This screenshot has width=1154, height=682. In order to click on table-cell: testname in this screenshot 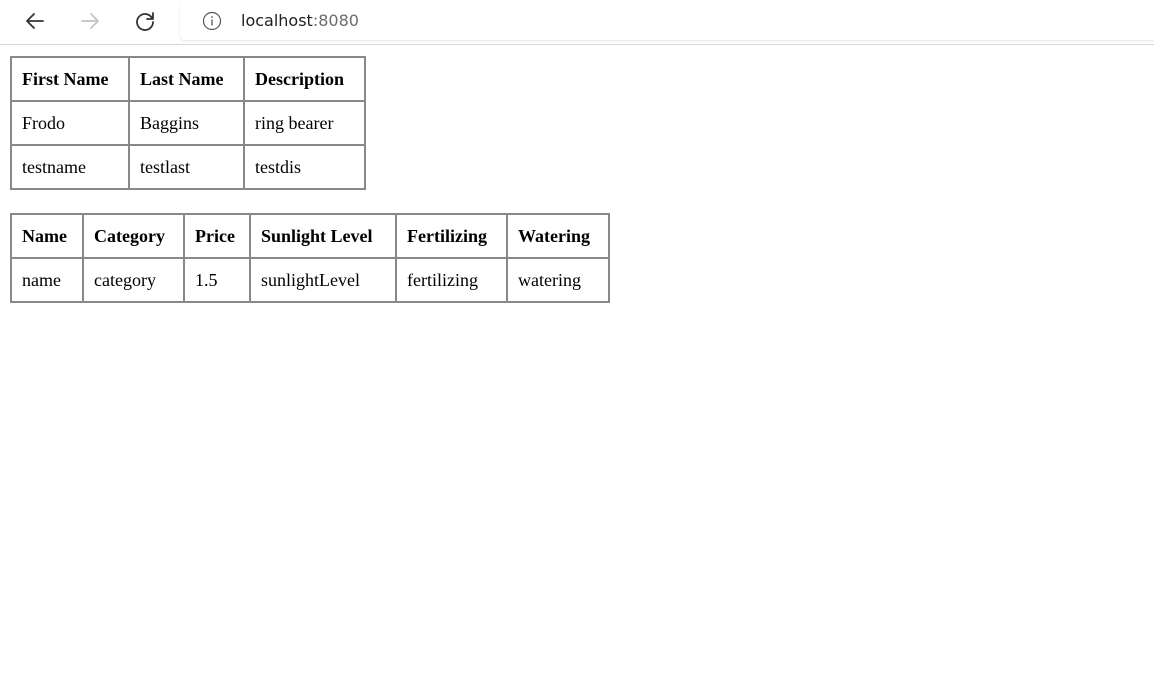, I will do `click(70, 167)`.